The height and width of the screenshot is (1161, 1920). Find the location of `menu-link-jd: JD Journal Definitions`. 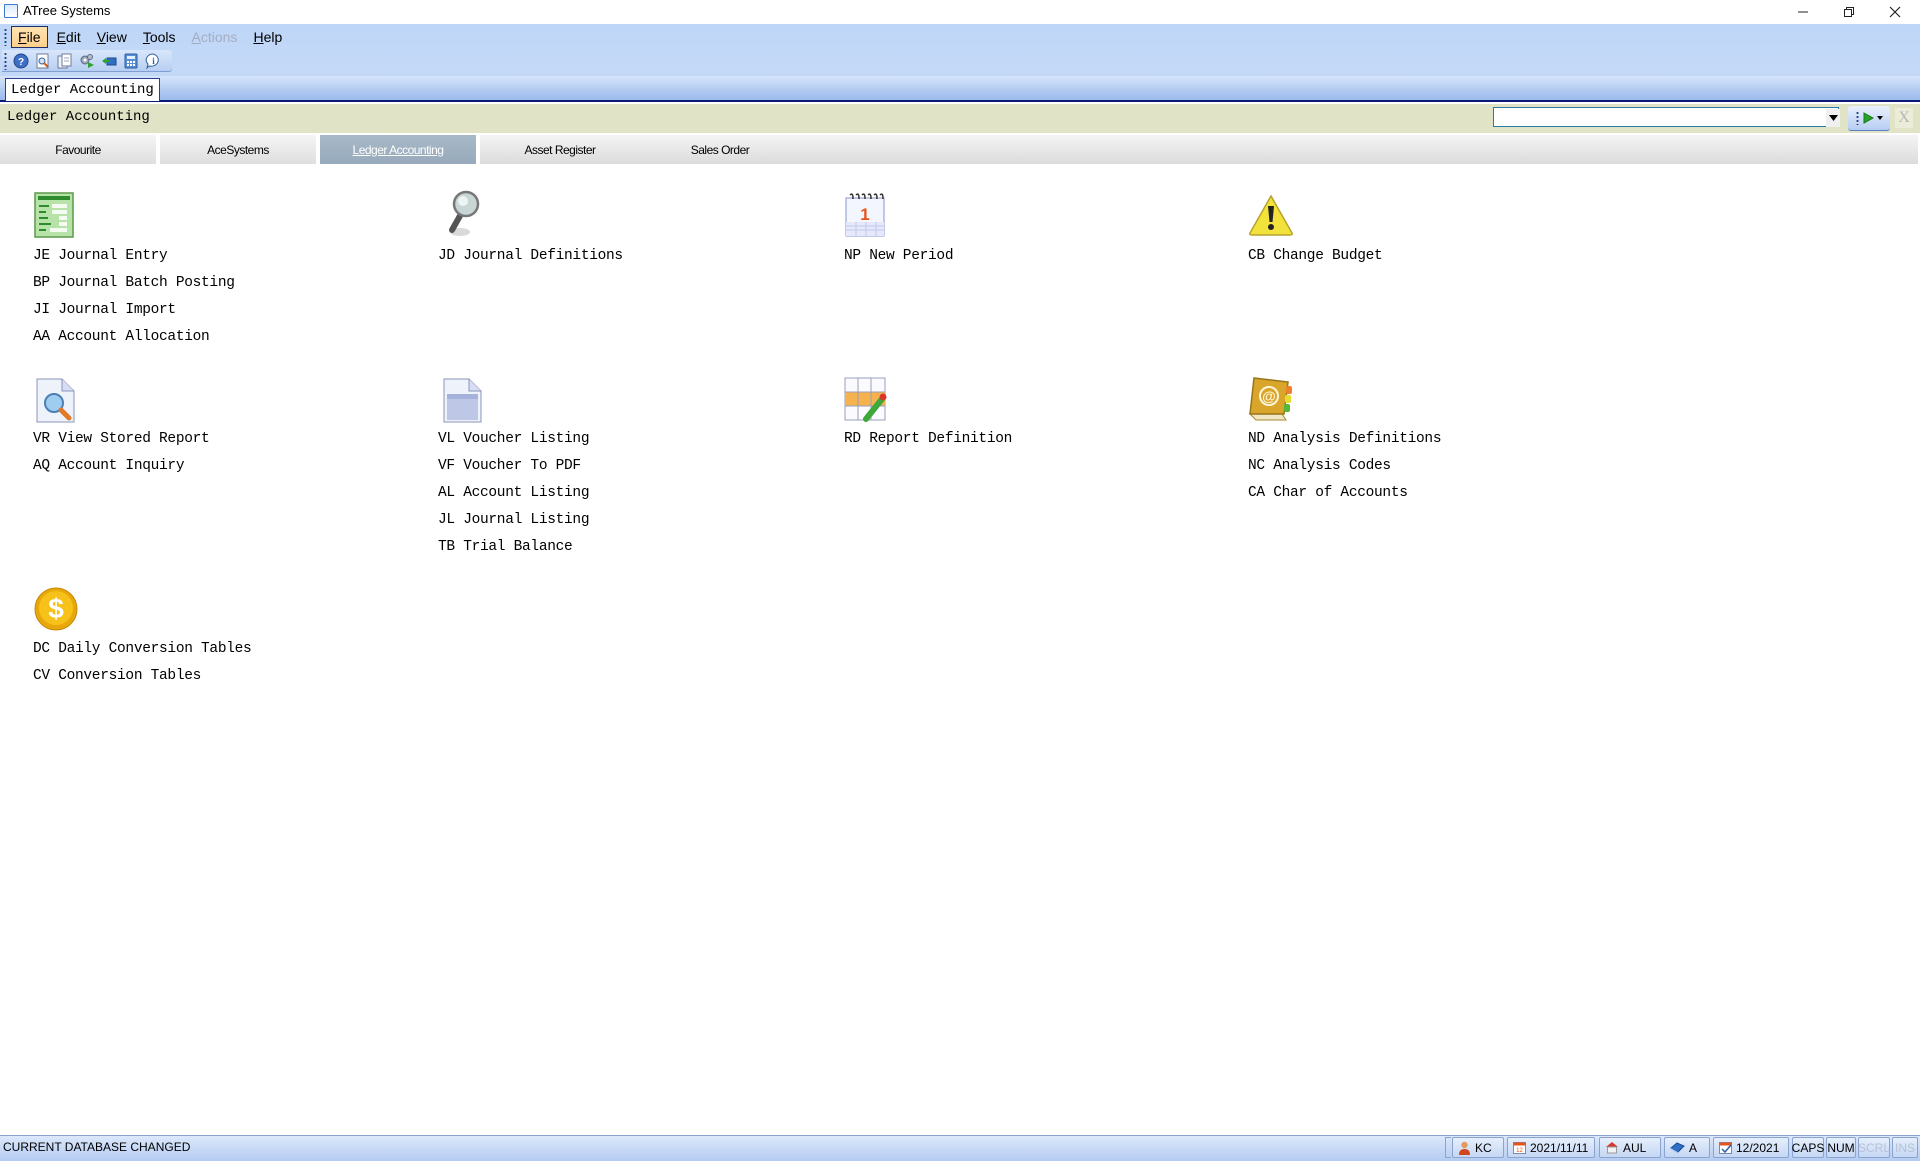

menu-link-jd: JD Journal Definitions is located at coordinates (530, 256).